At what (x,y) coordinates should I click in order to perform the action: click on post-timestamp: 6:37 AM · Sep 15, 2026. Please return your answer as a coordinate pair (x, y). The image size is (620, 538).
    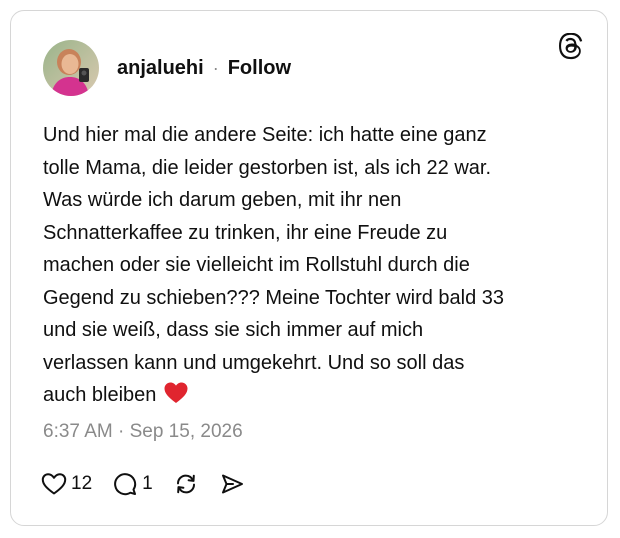
    Looking at the image, I should click on (143, 431).